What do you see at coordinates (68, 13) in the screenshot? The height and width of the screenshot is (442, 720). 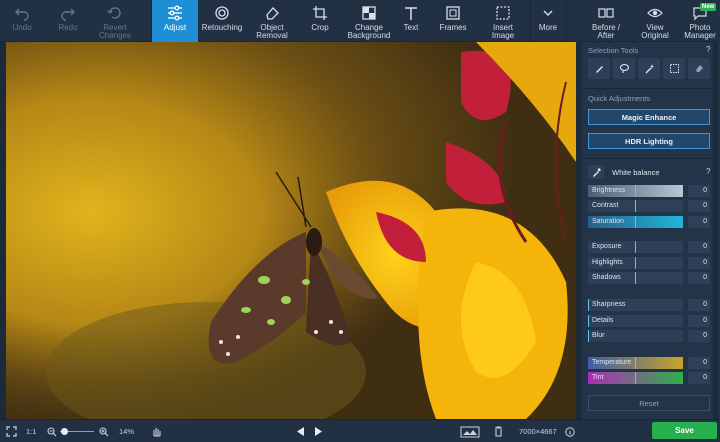 I see `redo-icon` at bounding box center [68, 13].